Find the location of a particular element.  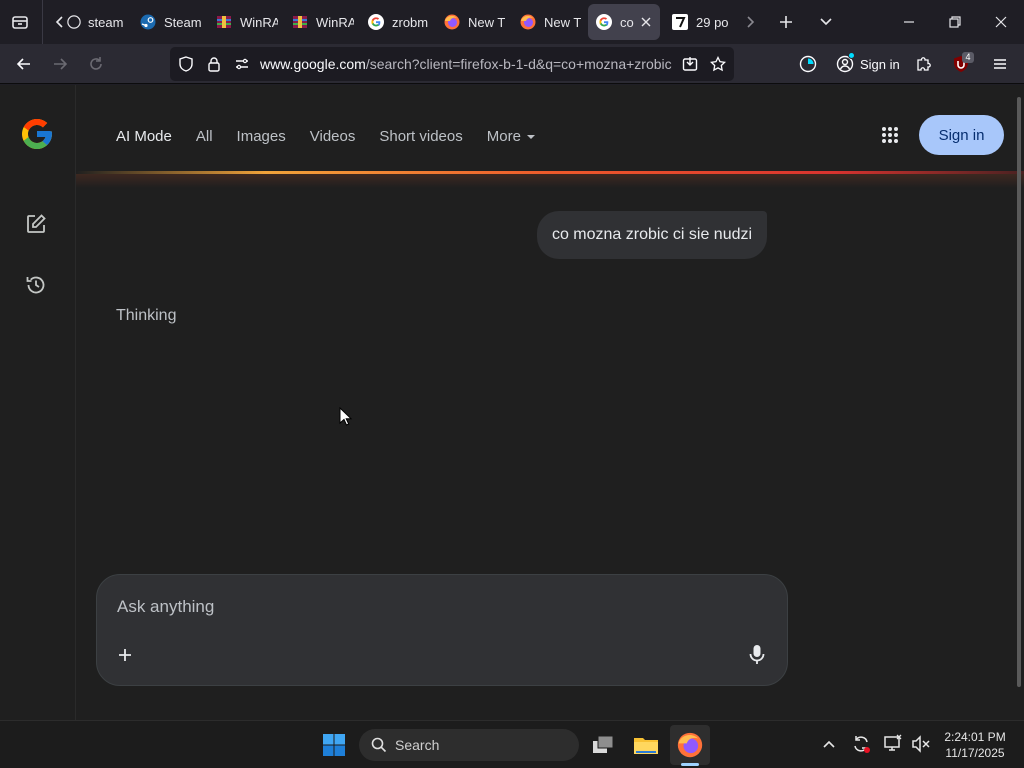

reload-button is located at coordinates (96, 64).